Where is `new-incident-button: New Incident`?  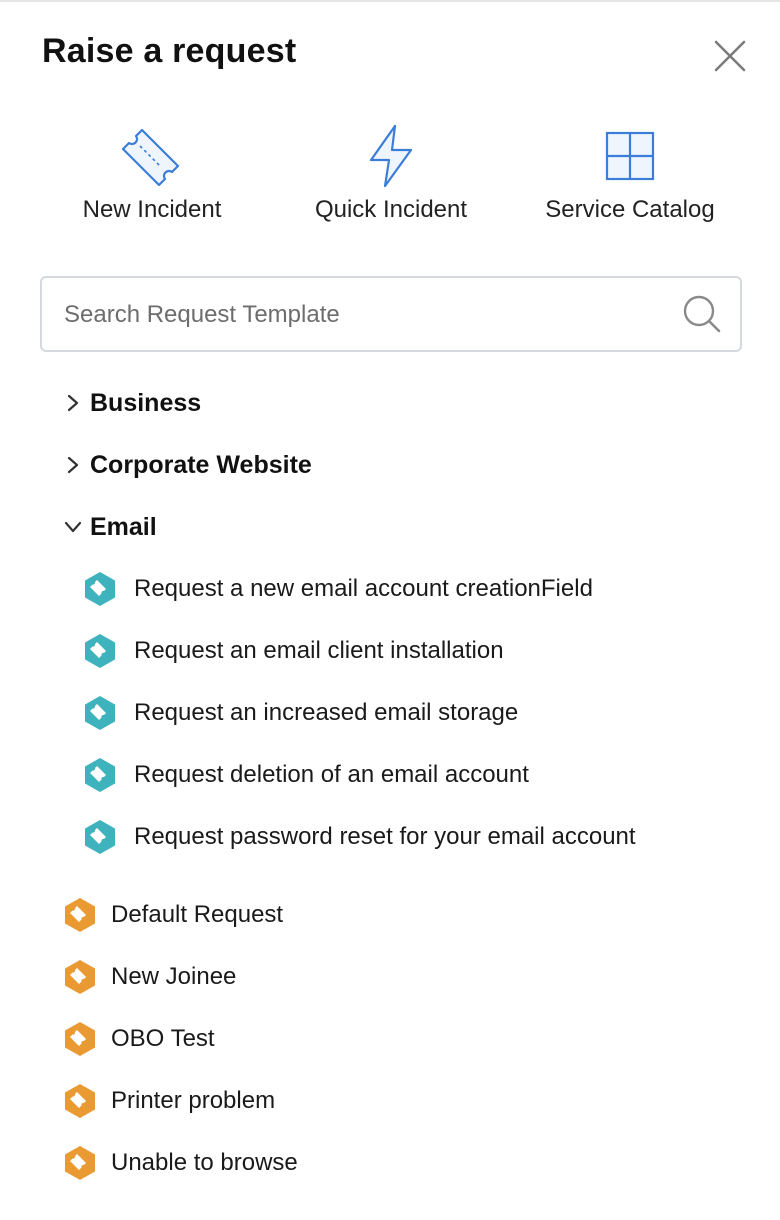
new-incident-button: New Incident is located at coordinates (152, 180).